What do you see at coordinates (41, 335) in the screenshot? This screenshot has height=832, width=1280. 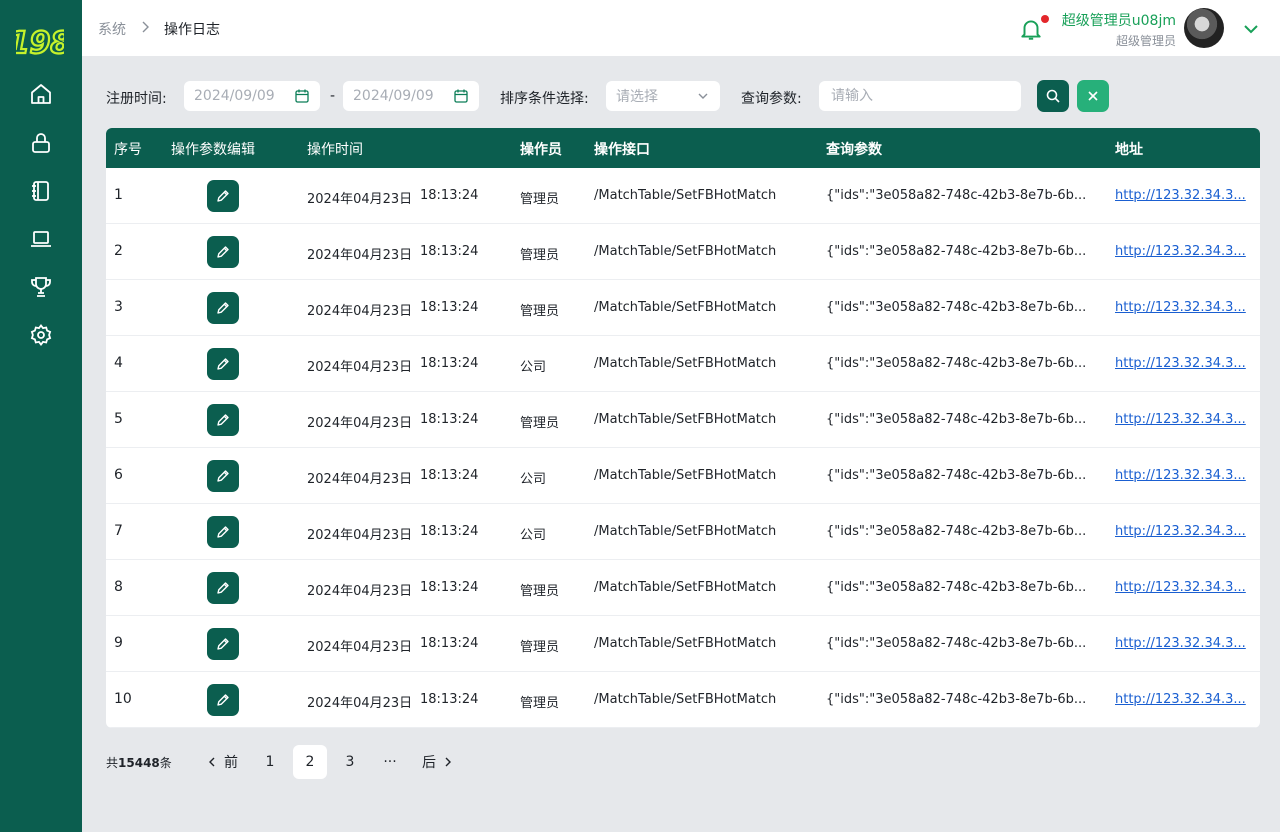 I see `sidebar-item-settings` at bounding box center [41, 335].